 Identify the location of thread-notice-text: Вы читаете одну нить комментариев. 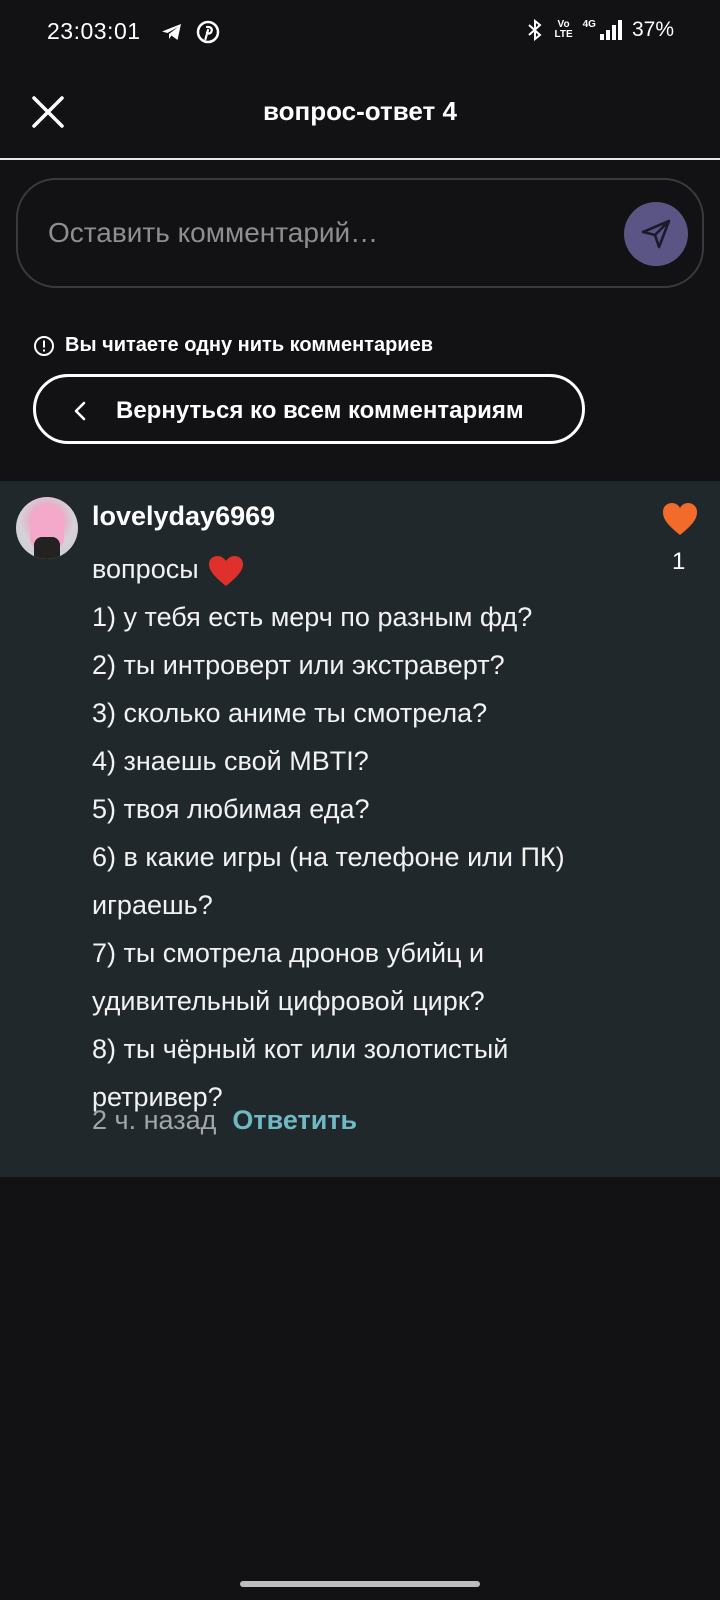
(249, 345).